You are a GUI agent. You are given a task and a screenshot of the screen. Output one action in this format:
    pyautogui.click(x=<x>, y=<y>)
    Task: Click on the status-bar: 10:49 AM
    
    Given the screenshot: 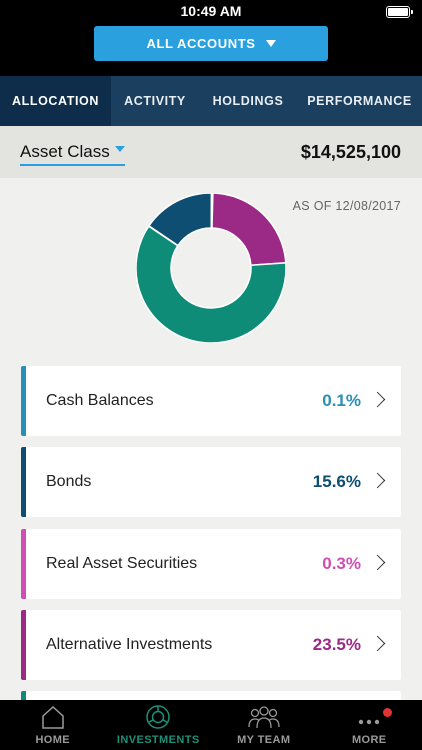 What is the action you would take?
    pyautogui.click(x=211, y=12)
    